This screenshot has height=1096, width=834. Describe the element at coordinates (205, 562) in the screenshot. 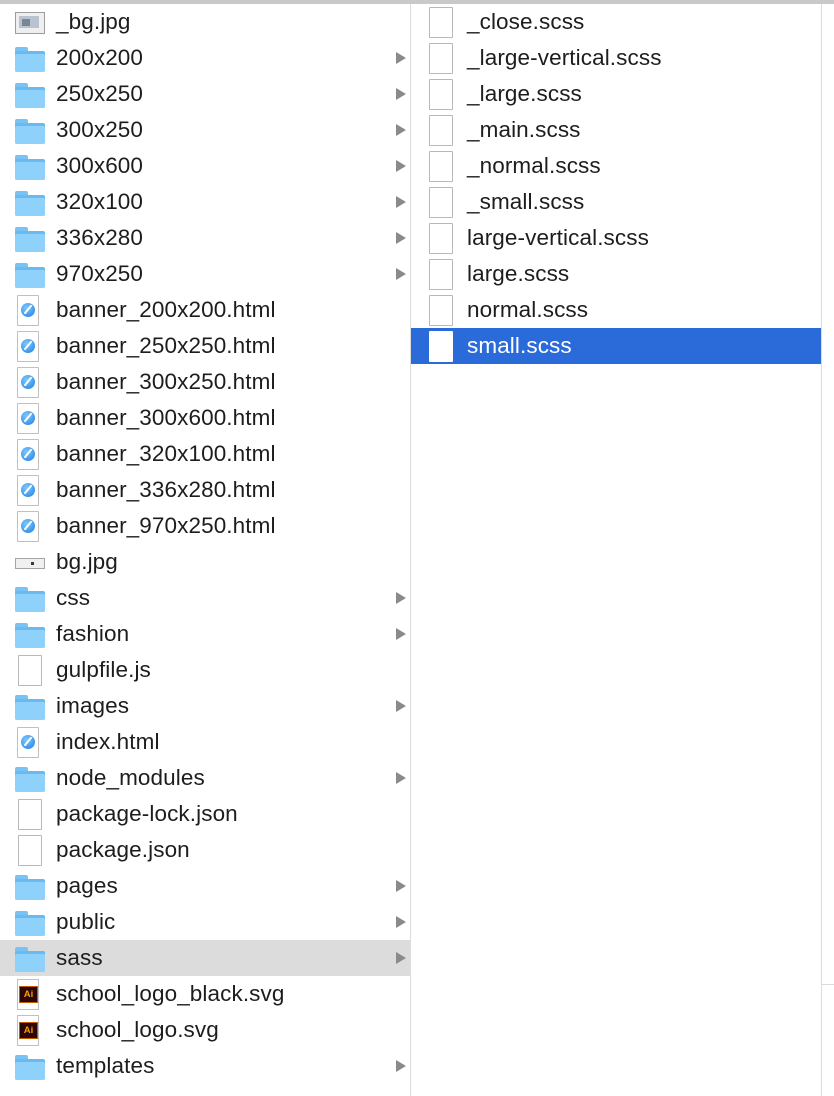

I see `file-row: bg.jpg` at that location.